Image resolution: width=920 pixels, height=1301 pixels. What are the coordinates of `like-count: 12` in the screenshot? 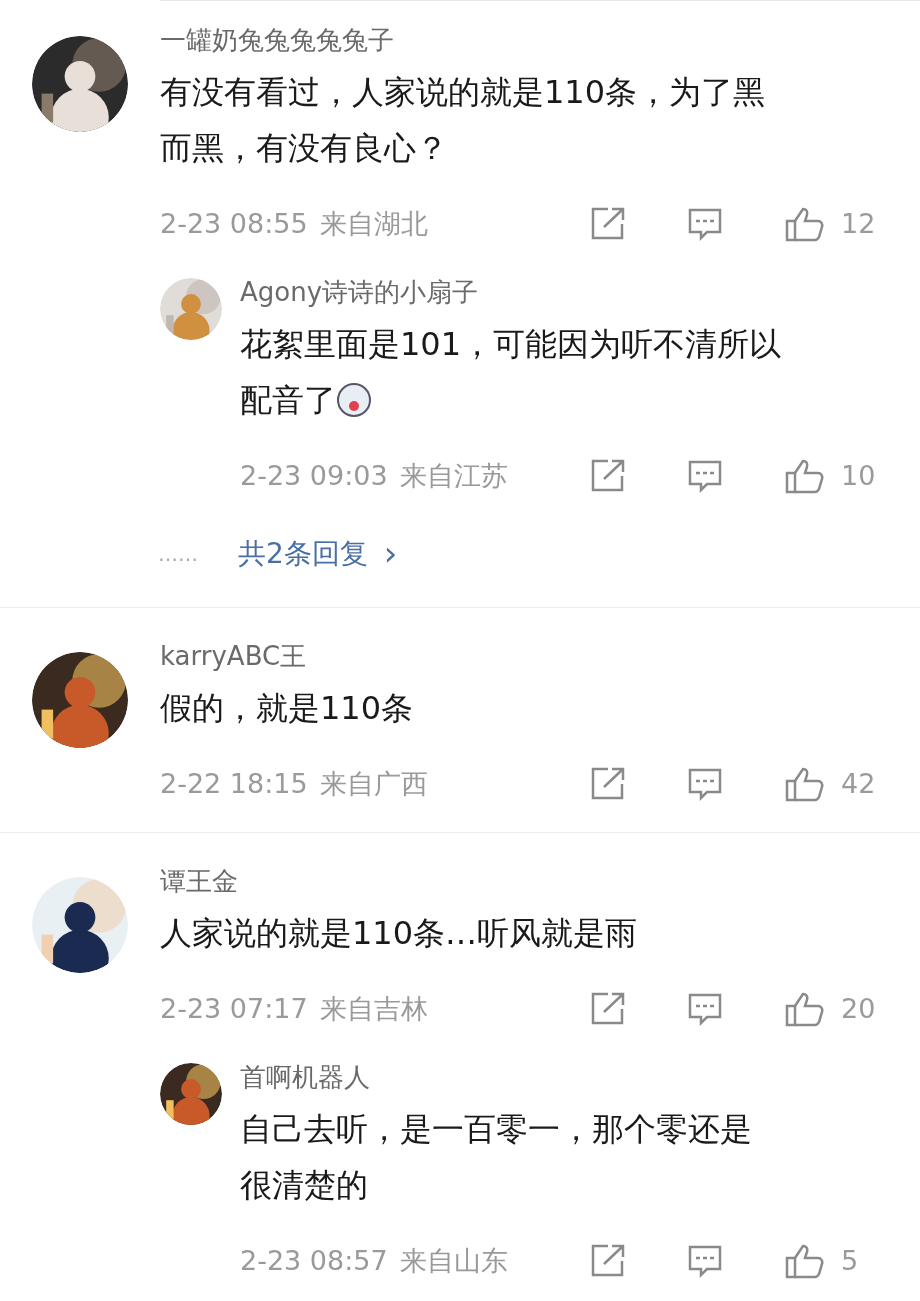 It's located at (858, 223).